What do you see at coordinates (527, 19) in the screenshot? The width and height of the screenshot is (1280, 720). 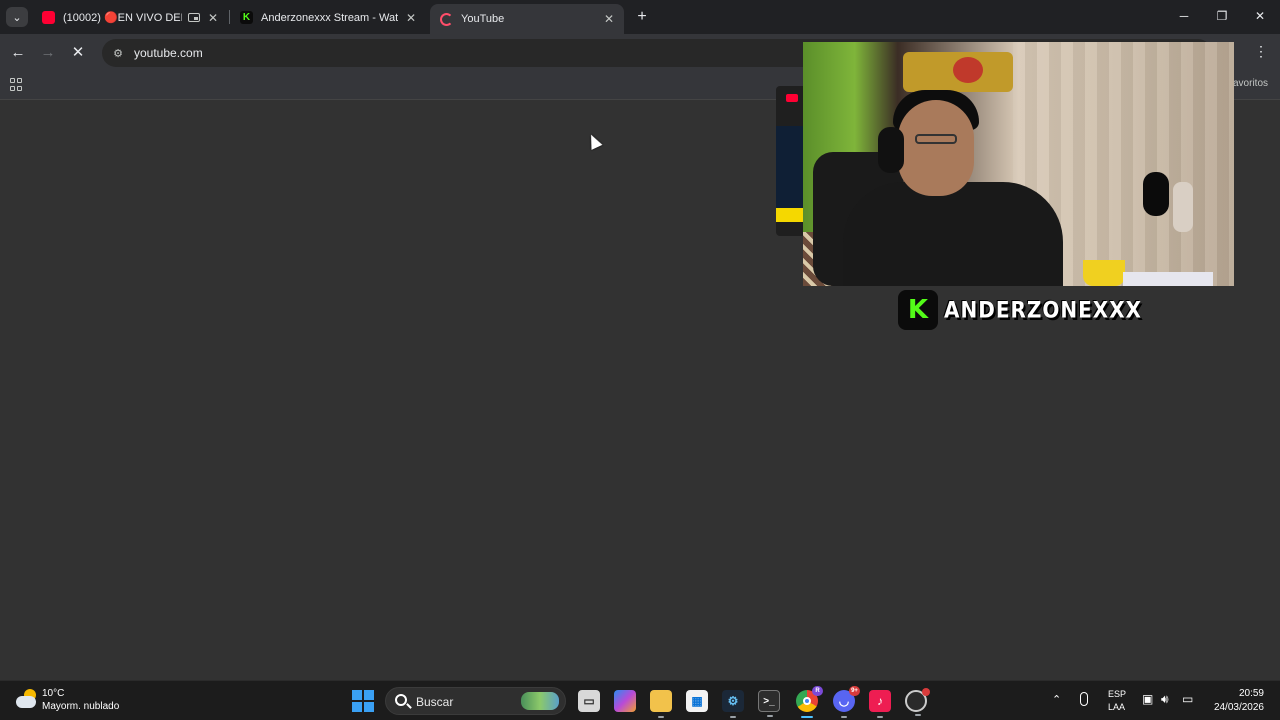 I see `tab-youtube: YouTube ✕` at bounding box center [527, 19].